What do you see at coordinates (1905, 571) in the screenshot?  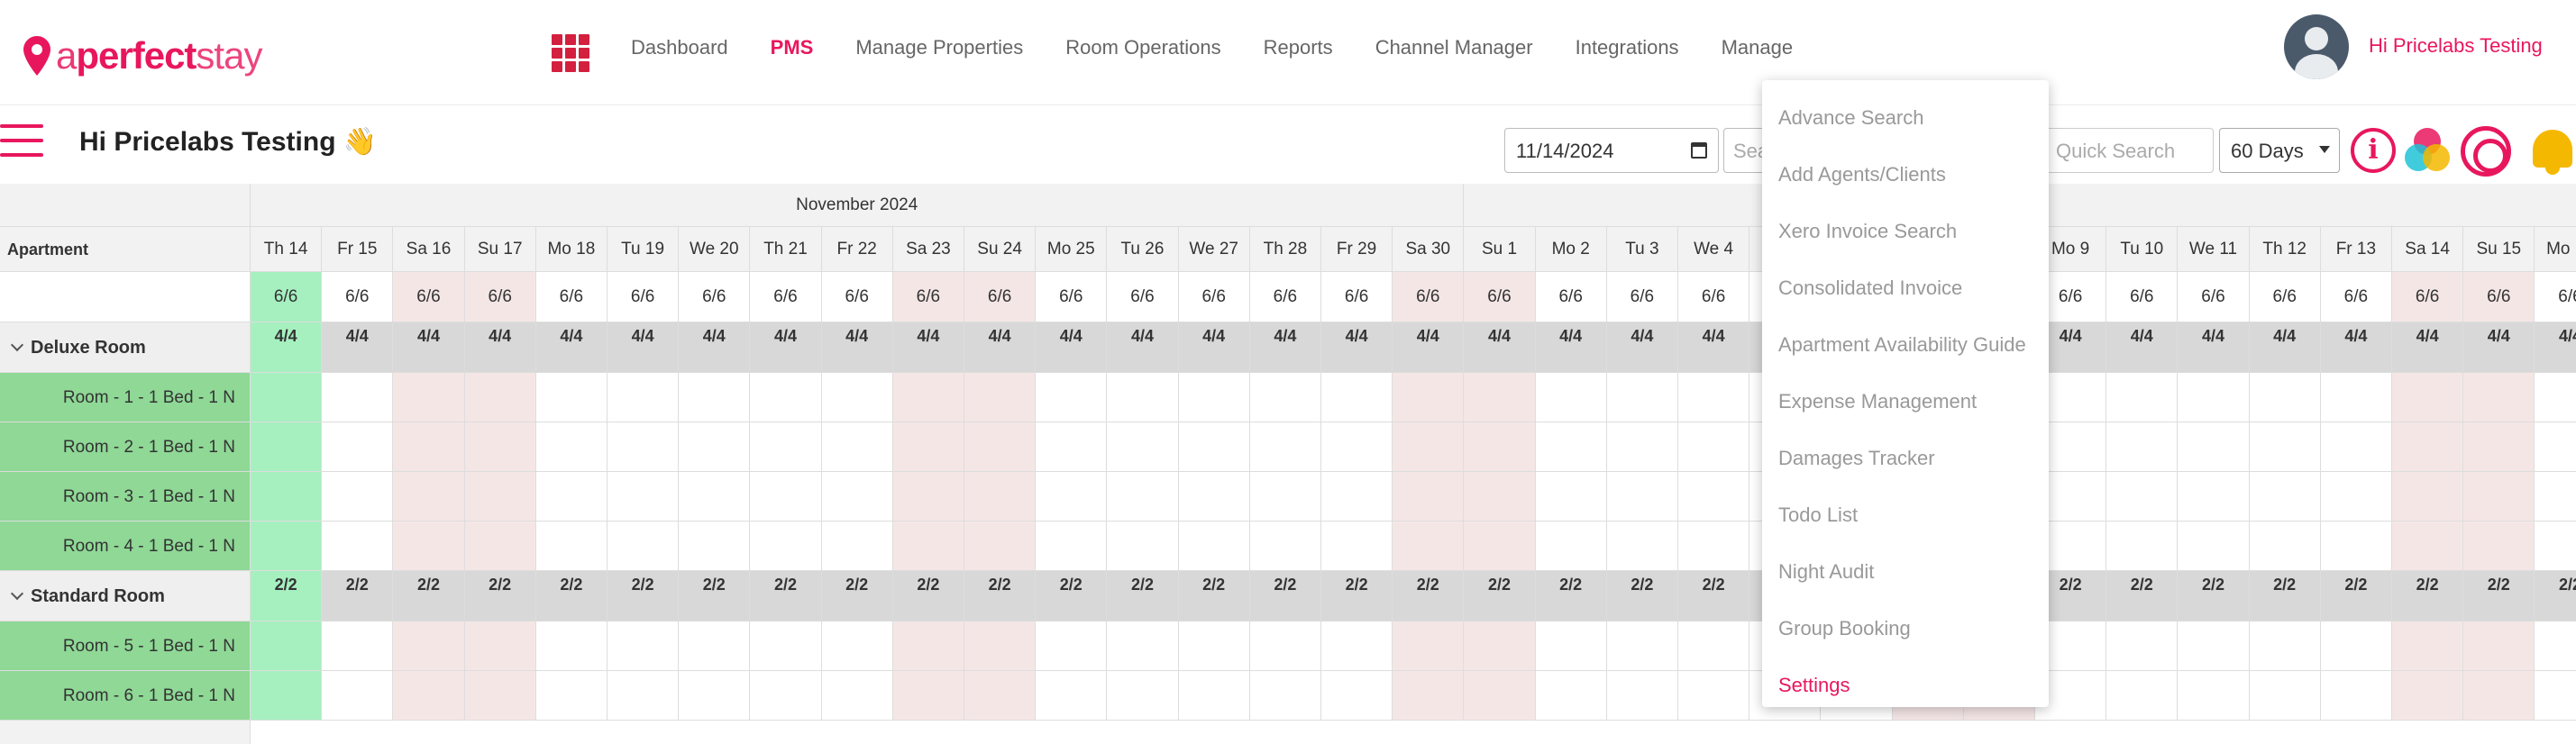 I see `menu-item-night-audit: Night Audit` at bounding box center [1905, 571].